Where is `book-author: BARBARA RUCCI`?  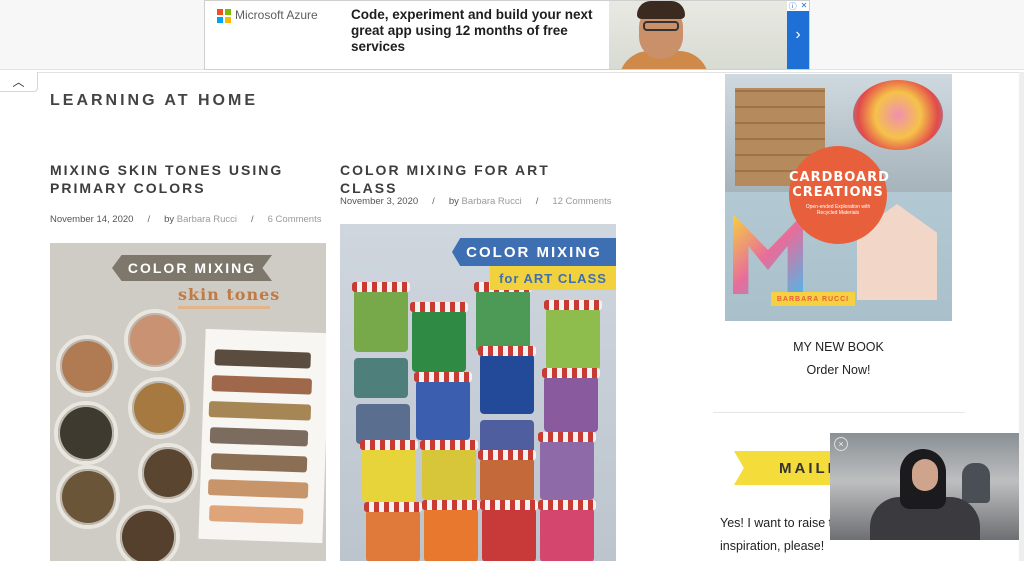
book-author: BARBARA RUCCI is located at coordinates (813, 299).